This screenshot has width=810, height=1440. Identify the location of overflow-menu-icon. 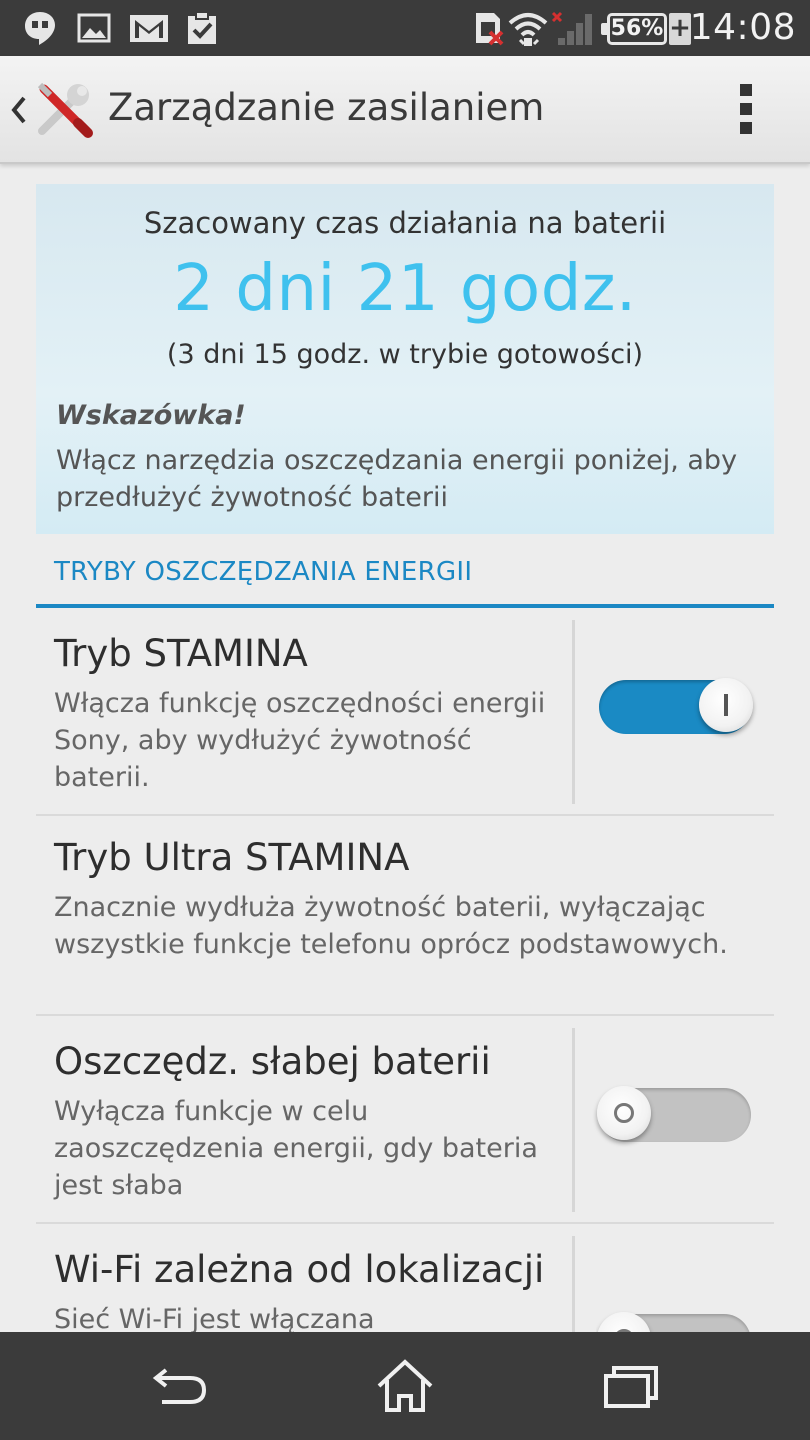
(746, 111).